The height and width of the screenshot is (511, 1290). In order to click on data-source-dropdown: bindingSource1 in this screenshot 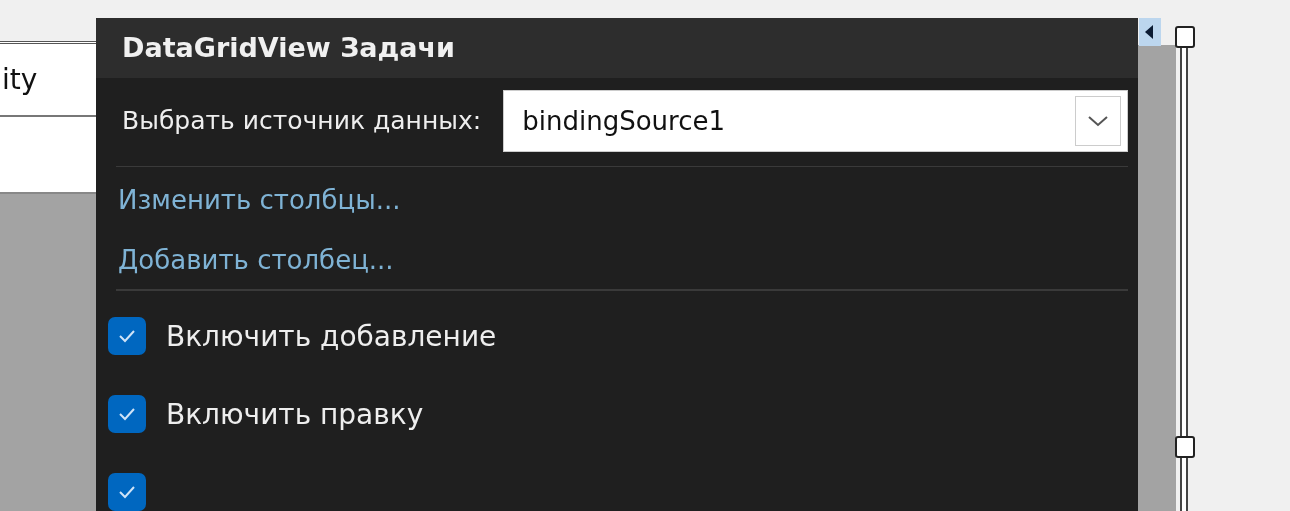, I will do `click(815, 120)`.